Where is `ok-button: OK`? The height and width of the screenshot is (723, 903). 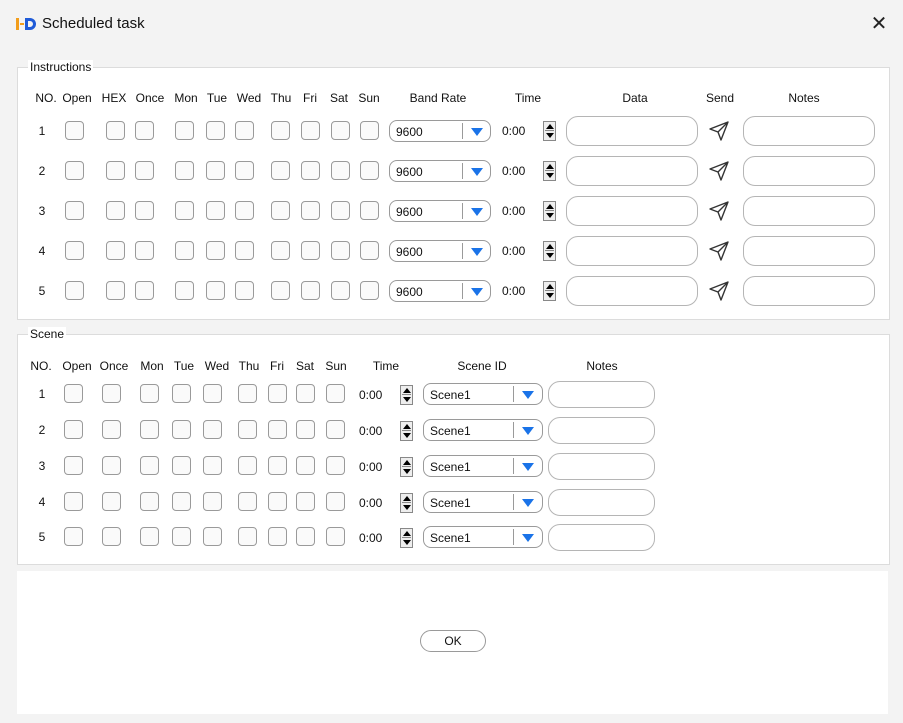
ok-button: OK is located at coordinates (453, 641).